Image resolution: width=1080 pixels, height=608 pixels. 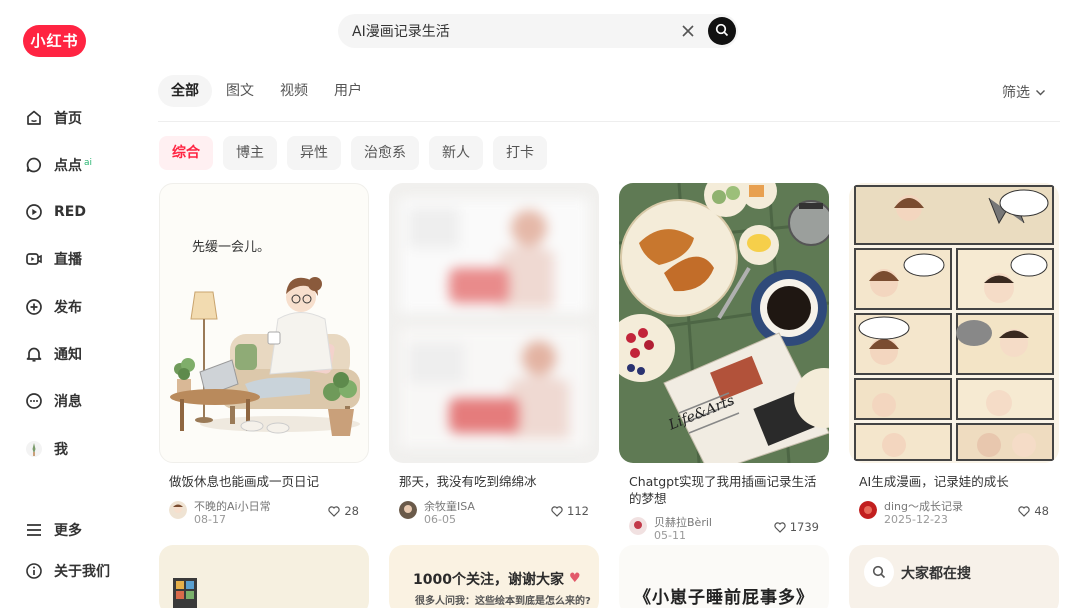 I want to click on sidebar-item-label: 通知, so click(x=68, y=355).